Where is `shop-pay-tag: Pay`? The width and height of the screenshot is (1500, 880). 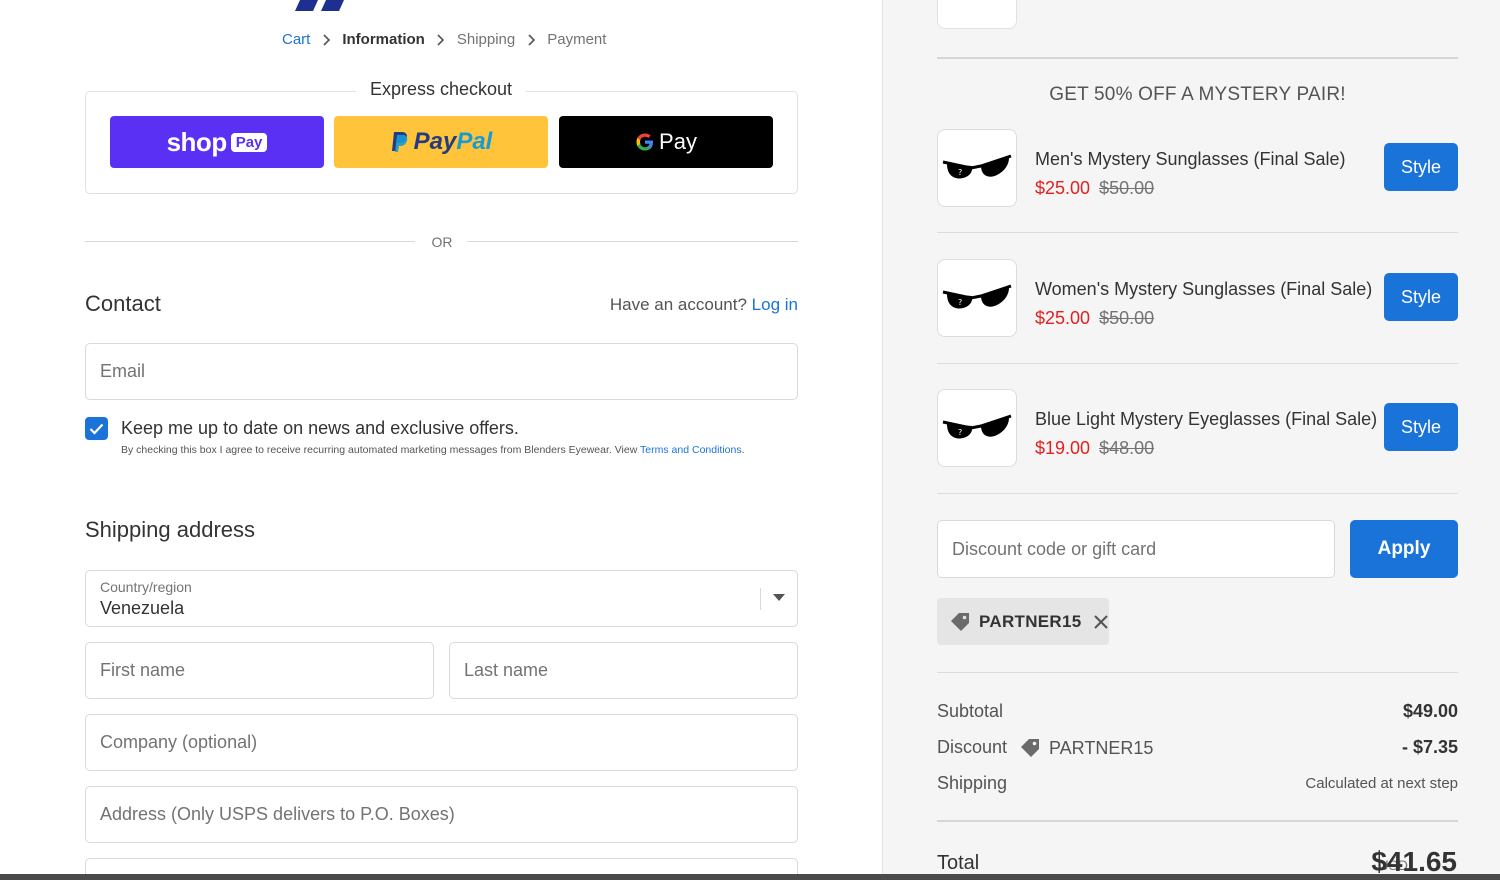 shop-pay-tag: Pay is located at coordinates (249, 142).